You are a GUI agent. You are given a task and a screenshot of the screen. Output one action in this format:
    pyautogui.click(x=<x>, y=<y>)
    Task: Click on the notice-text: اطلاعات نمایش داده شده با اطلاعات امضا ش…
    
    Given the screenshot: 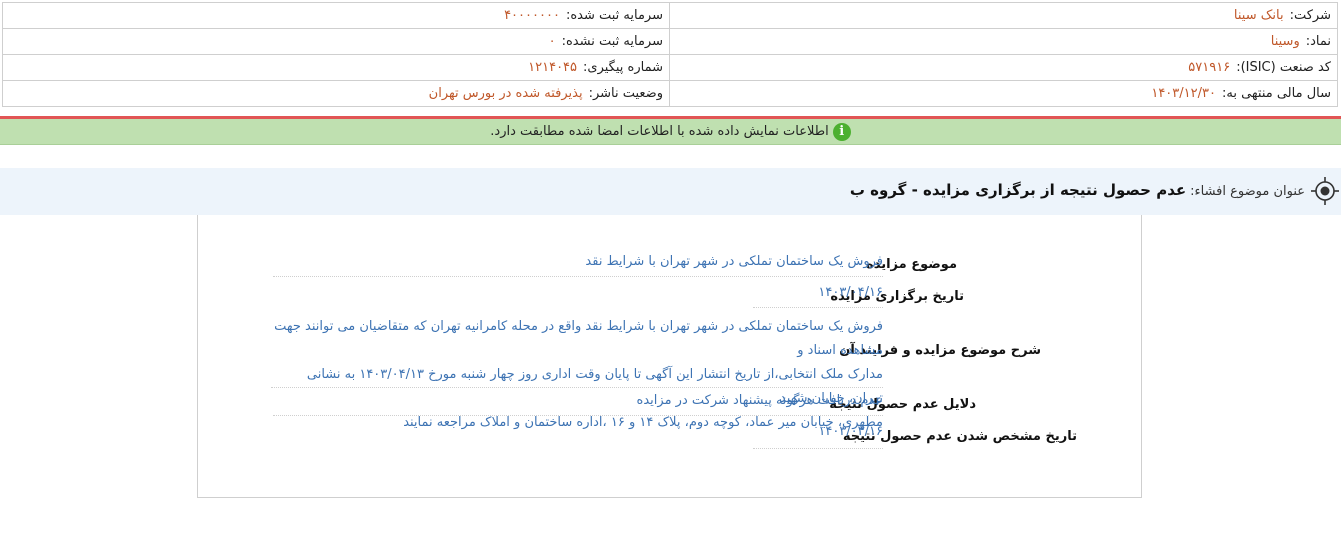 What is the action you would take?
    pyautogui.click(x=659, y=131)
    